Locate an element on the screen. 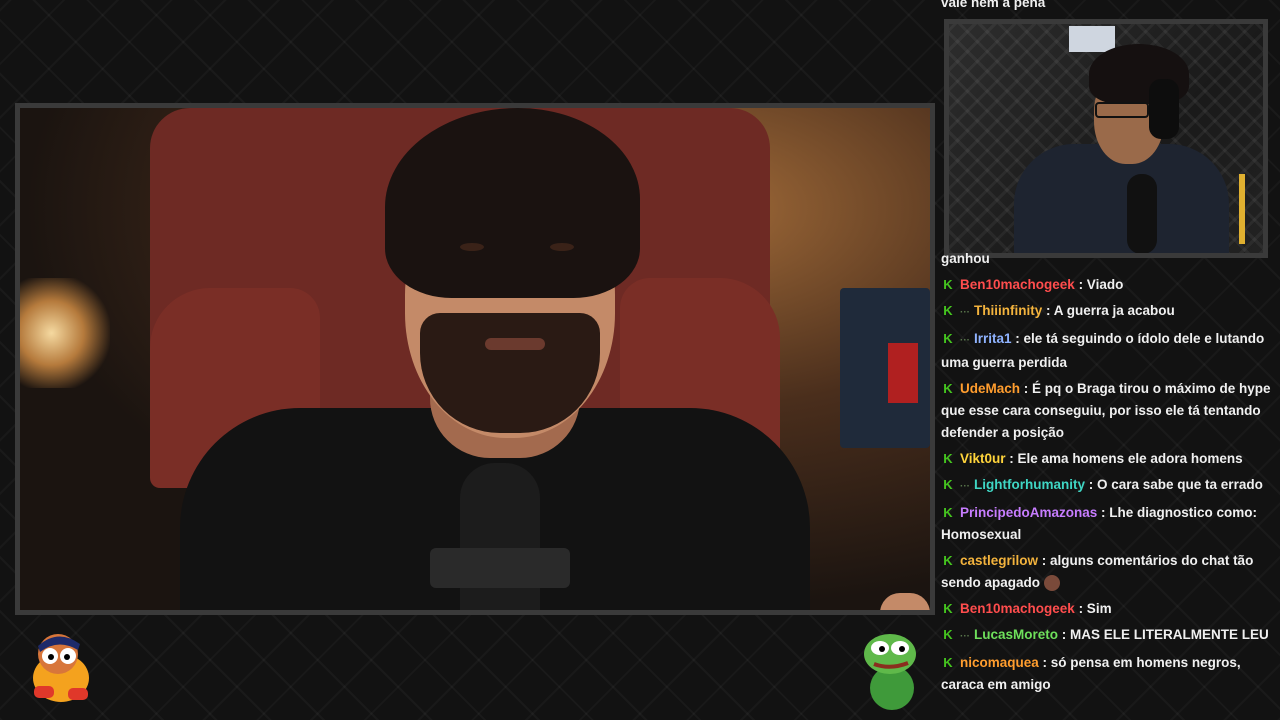 This screenshot has width=1280, height=720. lamp-light is located at coordinates (65, 333).